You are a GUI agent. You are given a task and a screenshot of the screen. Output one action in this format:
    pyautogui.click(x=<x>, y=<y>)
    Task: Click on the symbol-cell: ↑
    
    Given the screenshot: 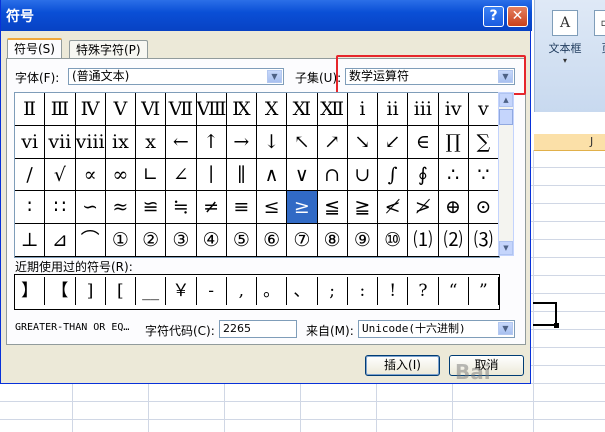 What is the action you would take?
    pyautogui.click(x=211, y=142)
    